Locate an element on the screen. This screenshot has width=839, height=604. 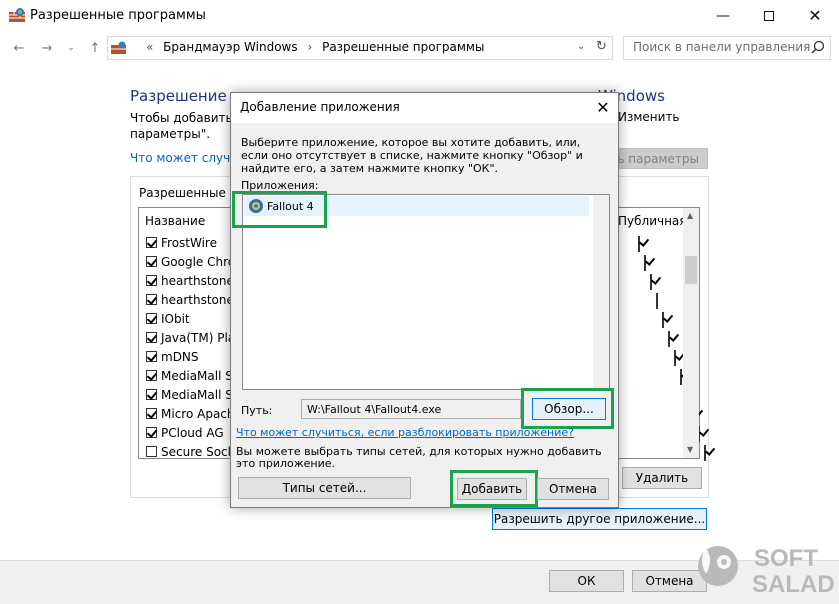
page-title: Разрешение о is located at coordinates (185, 96).